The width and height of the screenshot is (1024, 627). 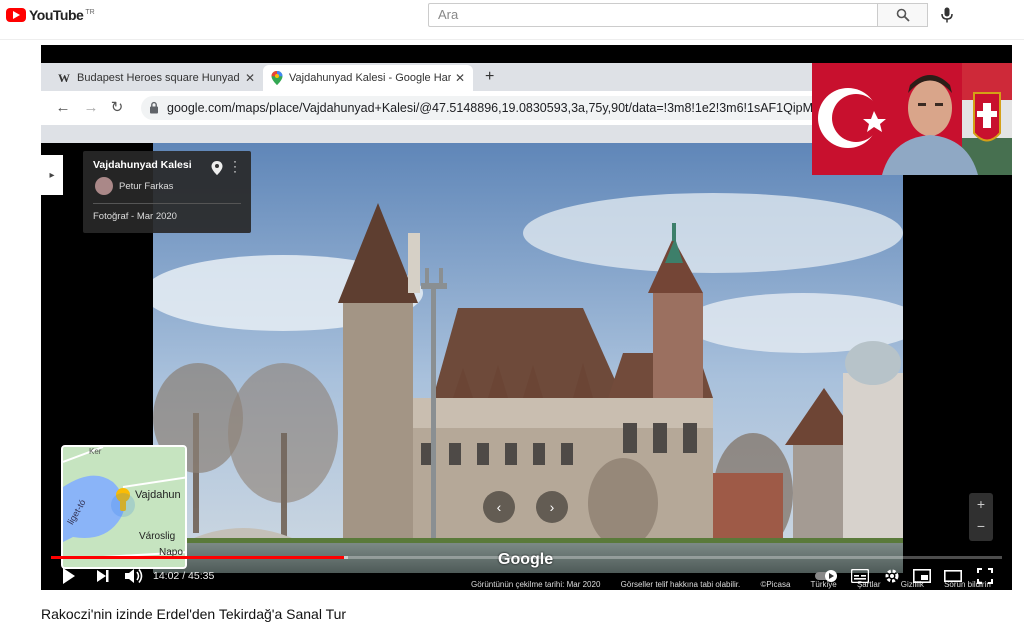 I want to click on miniplayer-icon, so click(x=922, y=576).